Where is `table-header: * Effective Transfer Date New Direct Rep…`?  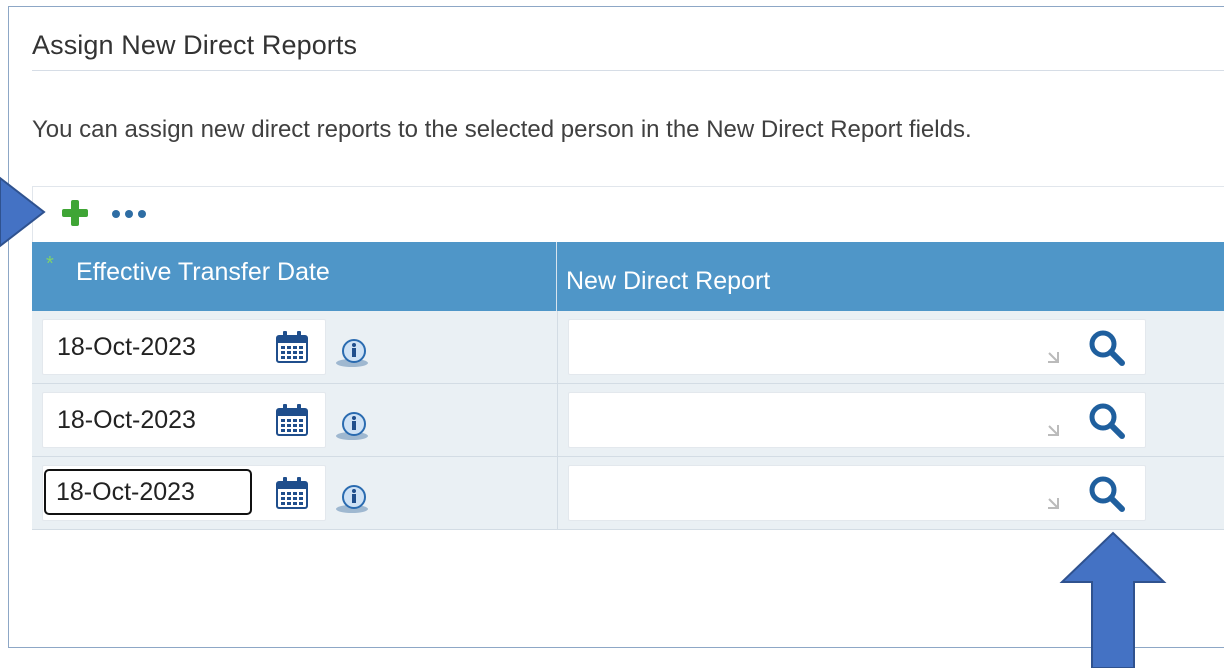 table-header: * Effective Transfer Date New Direct Rep… is located at coordinates (628, 276).